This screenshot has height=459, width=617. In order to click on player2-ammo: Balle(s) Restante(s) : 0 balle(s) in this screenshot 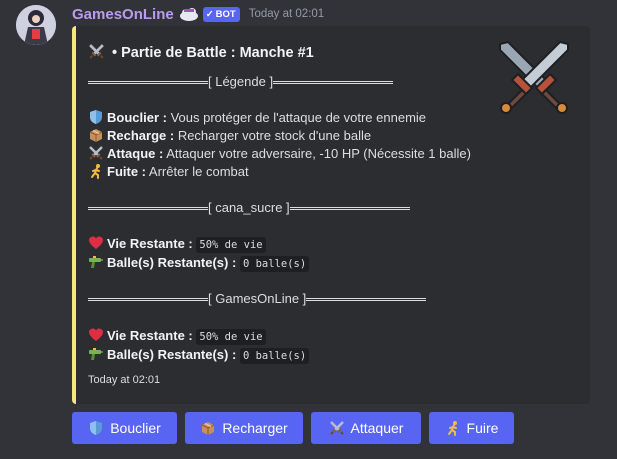, I will do `click(199, 355)`.